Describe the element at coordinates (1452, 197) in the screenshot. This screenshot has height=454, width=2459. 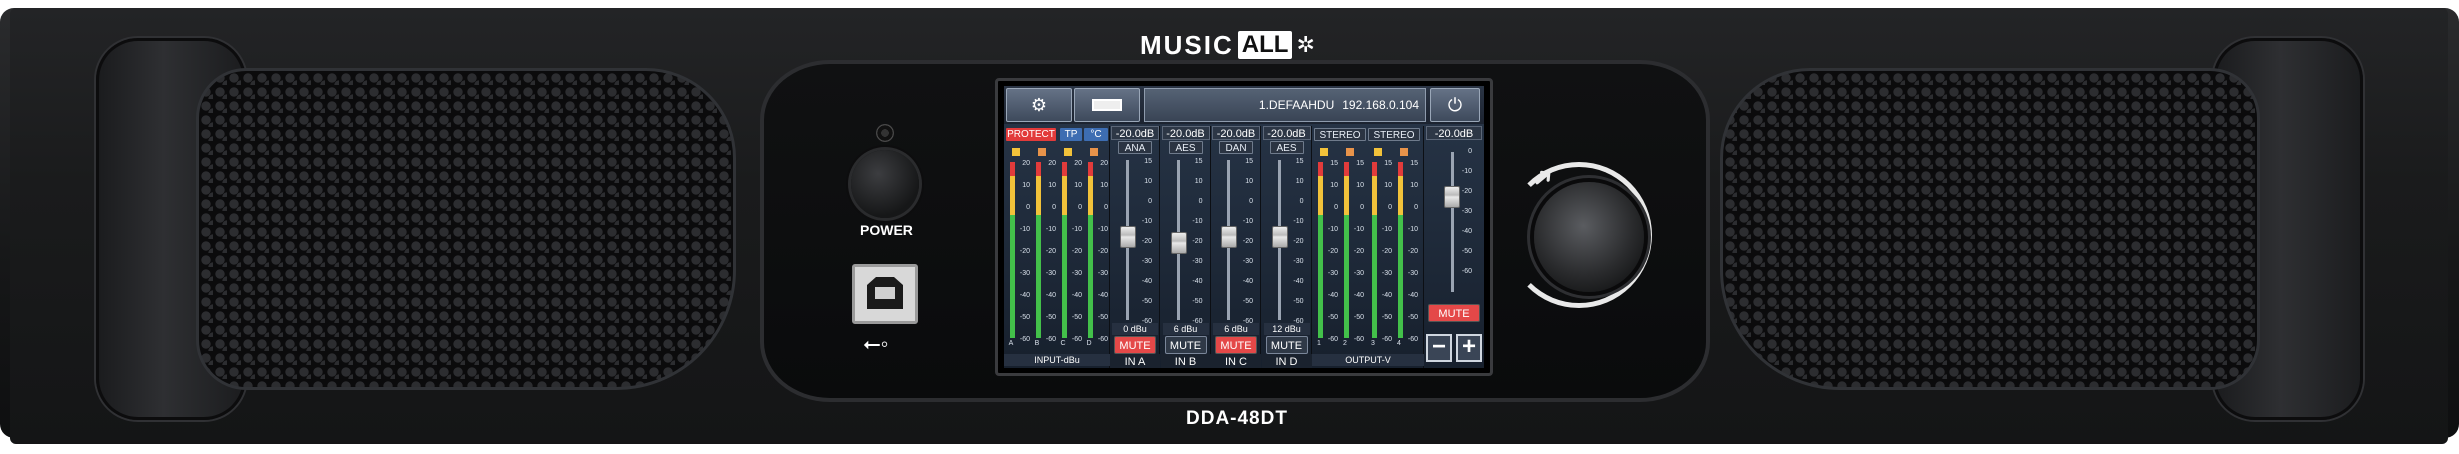
I see `master-fader` at that location.